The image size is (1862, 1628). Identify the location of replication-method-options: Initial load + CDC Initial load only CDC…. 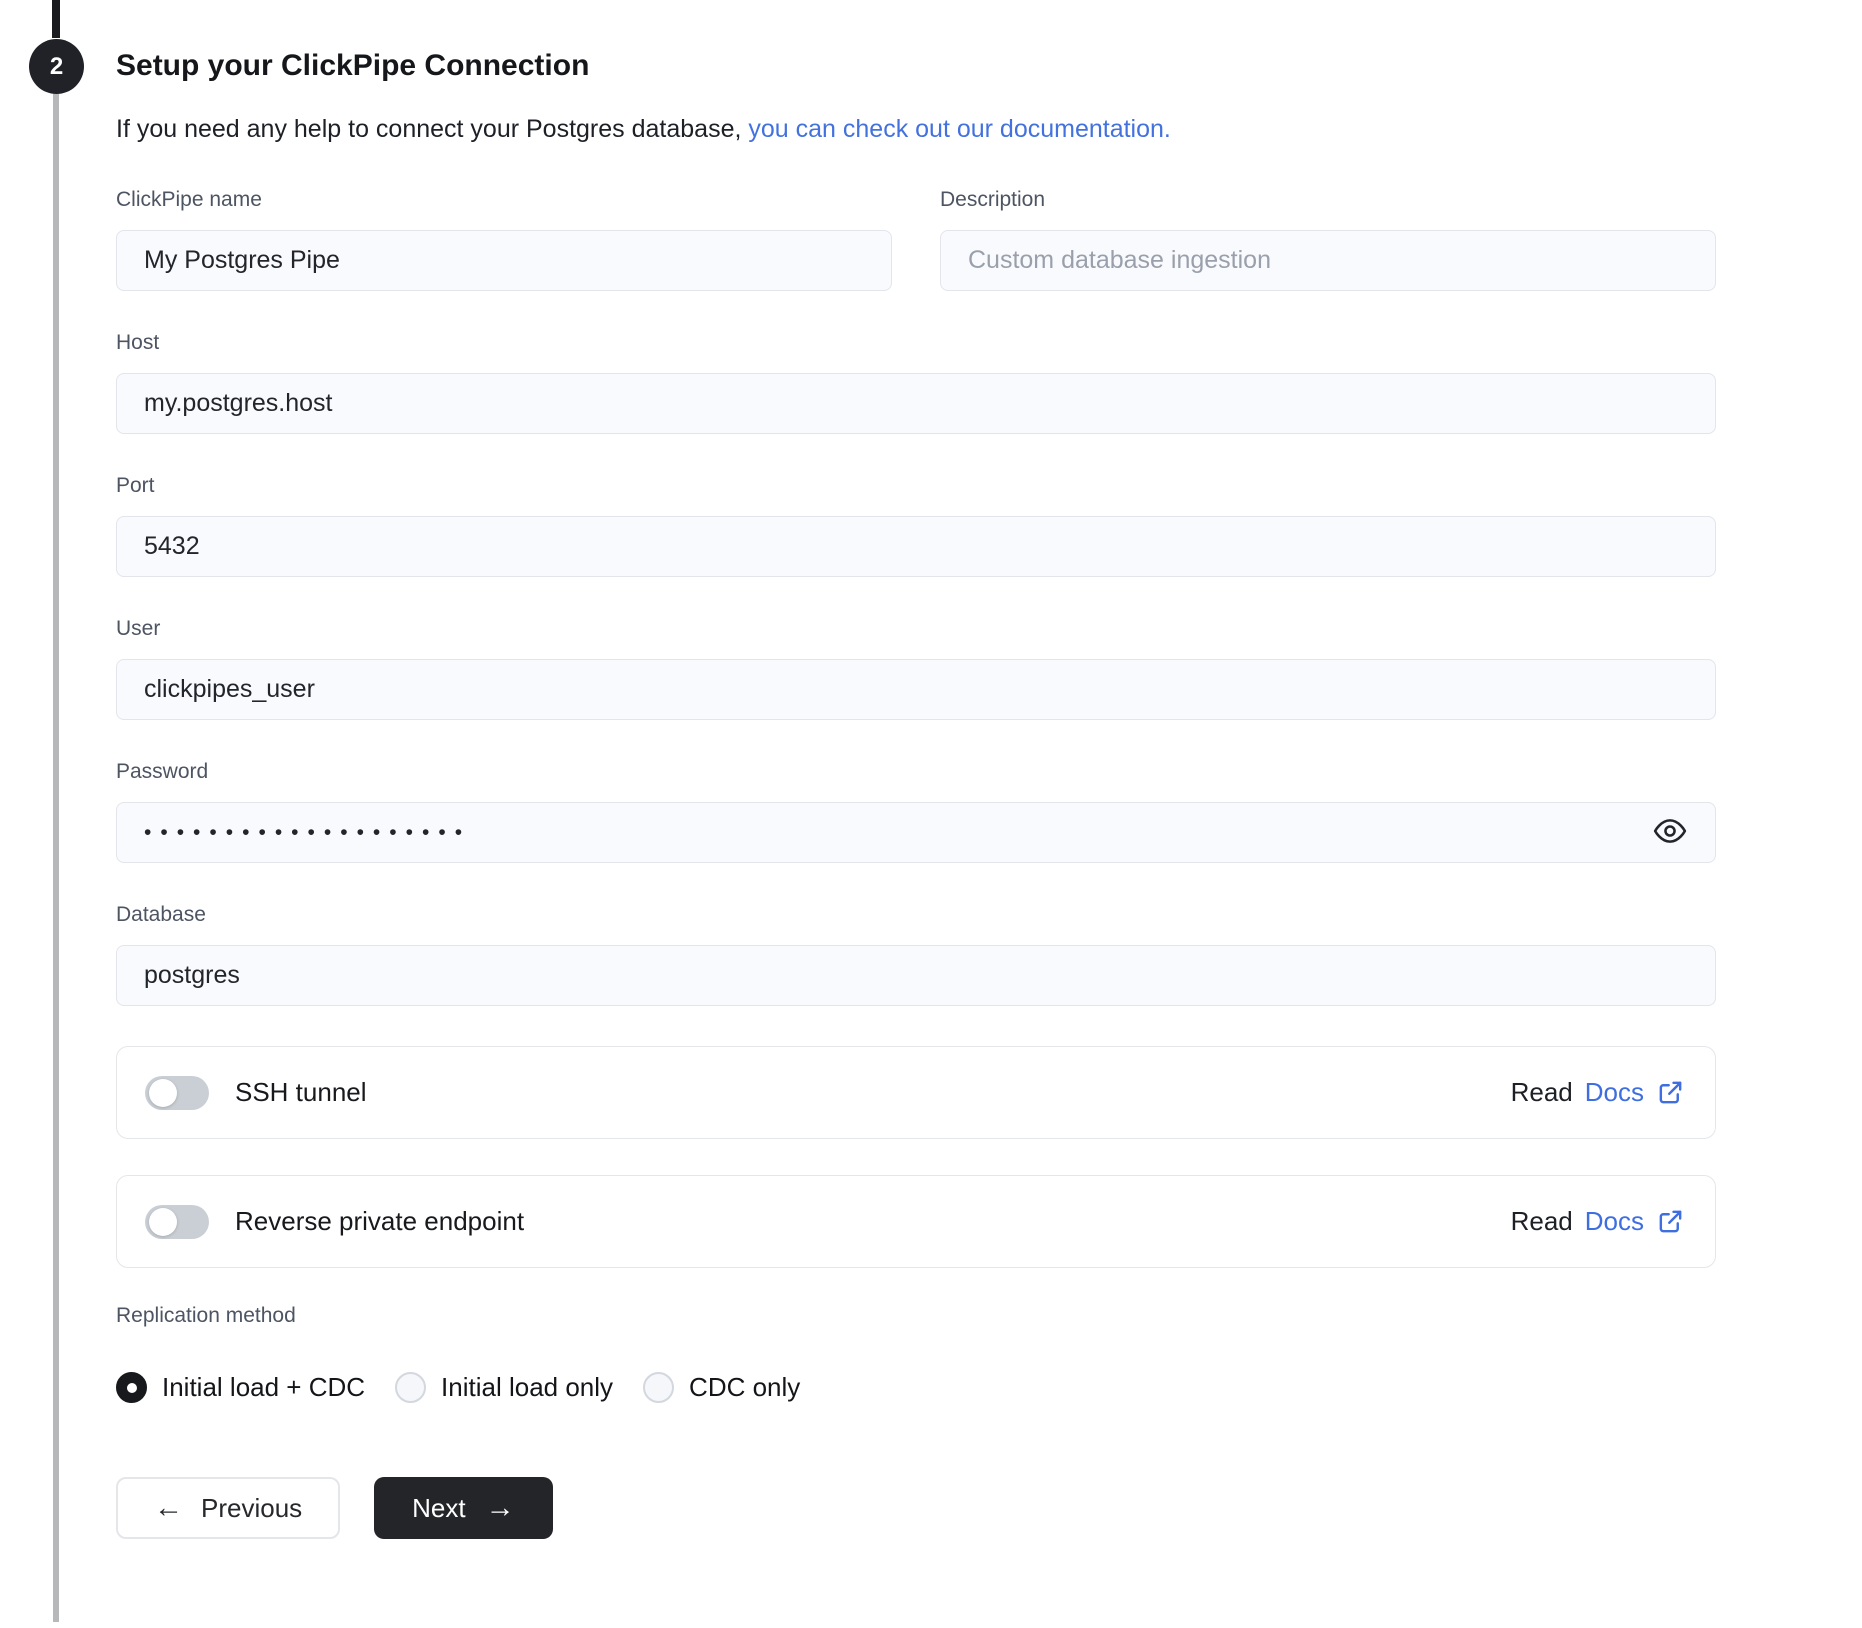
(916, 1387).